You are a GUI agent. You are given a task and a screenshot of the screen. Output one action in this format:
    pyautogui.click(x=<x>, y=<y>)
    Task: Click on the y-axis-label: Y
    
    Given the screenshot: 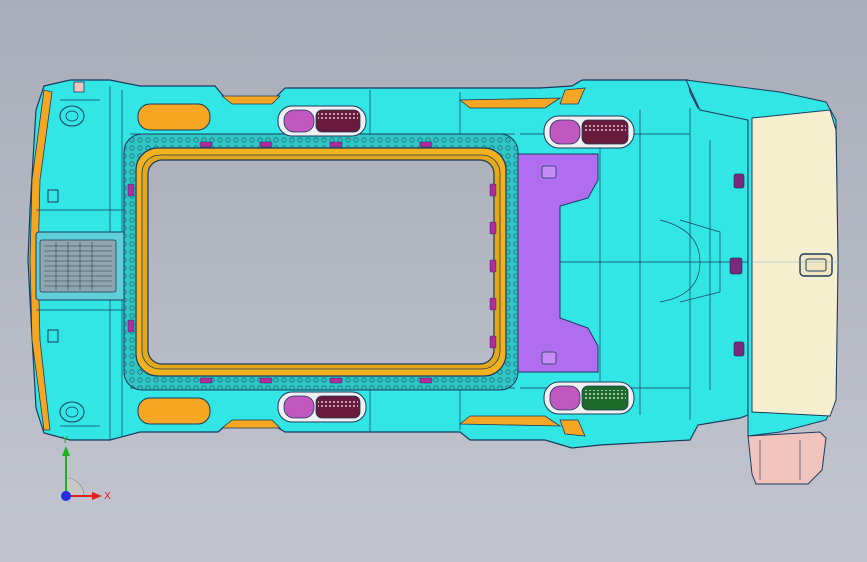 What is the action you would take?
    pyautogui.click(x=65, y=440)
    